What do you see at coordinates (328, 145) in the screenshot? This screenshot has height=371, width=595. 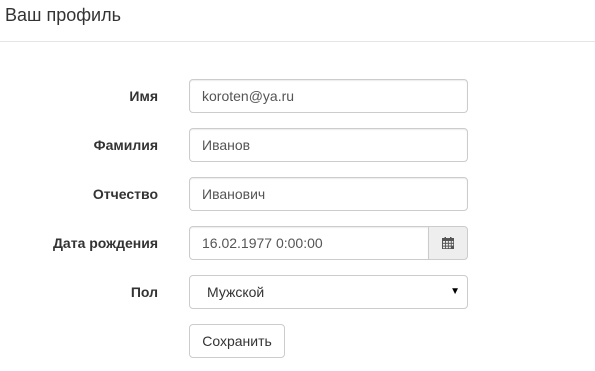 I see `last-name-input` at bounding box center [328, 145].